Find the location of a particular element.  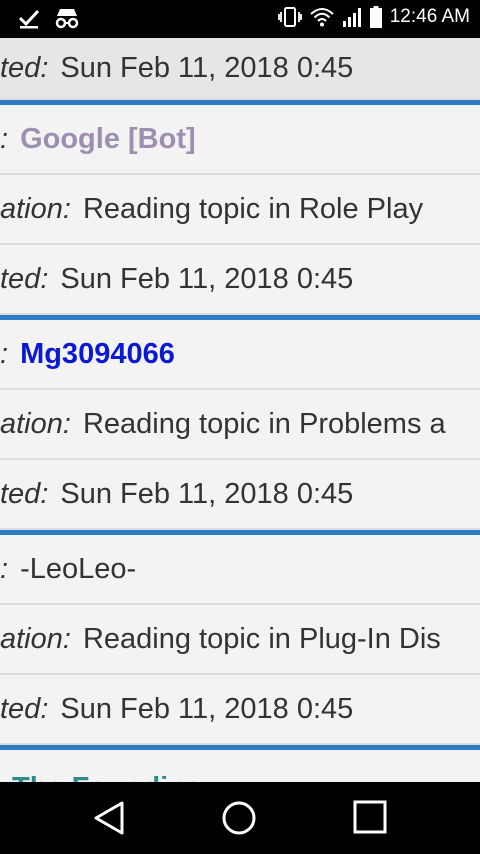

username-text: -LeoLeo- is located at coordinates (78, 568).